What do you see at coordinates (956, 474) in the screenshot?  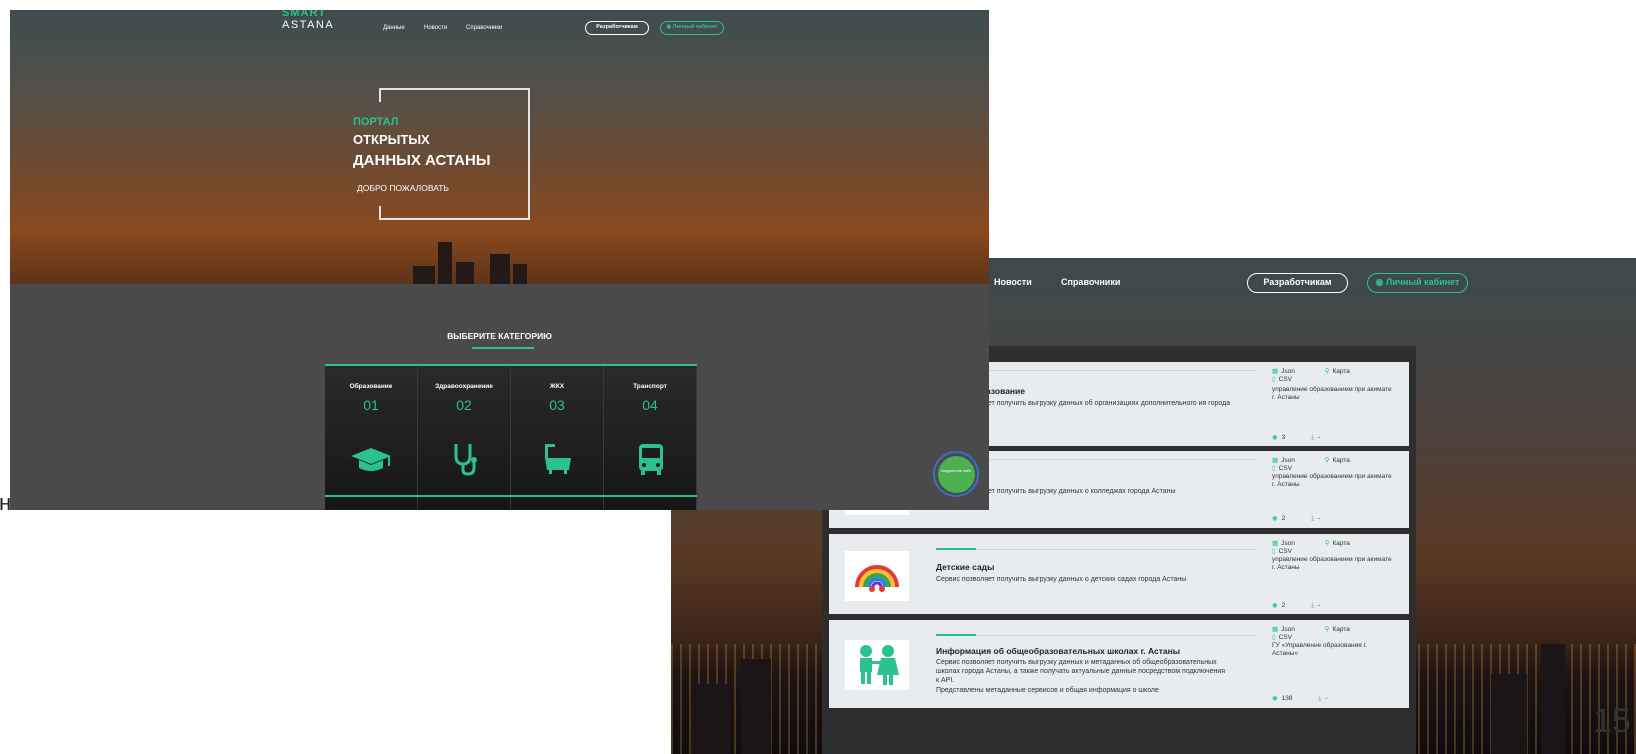 I see `help-button: Нарушение сайт` at bounding box center [956, 474].